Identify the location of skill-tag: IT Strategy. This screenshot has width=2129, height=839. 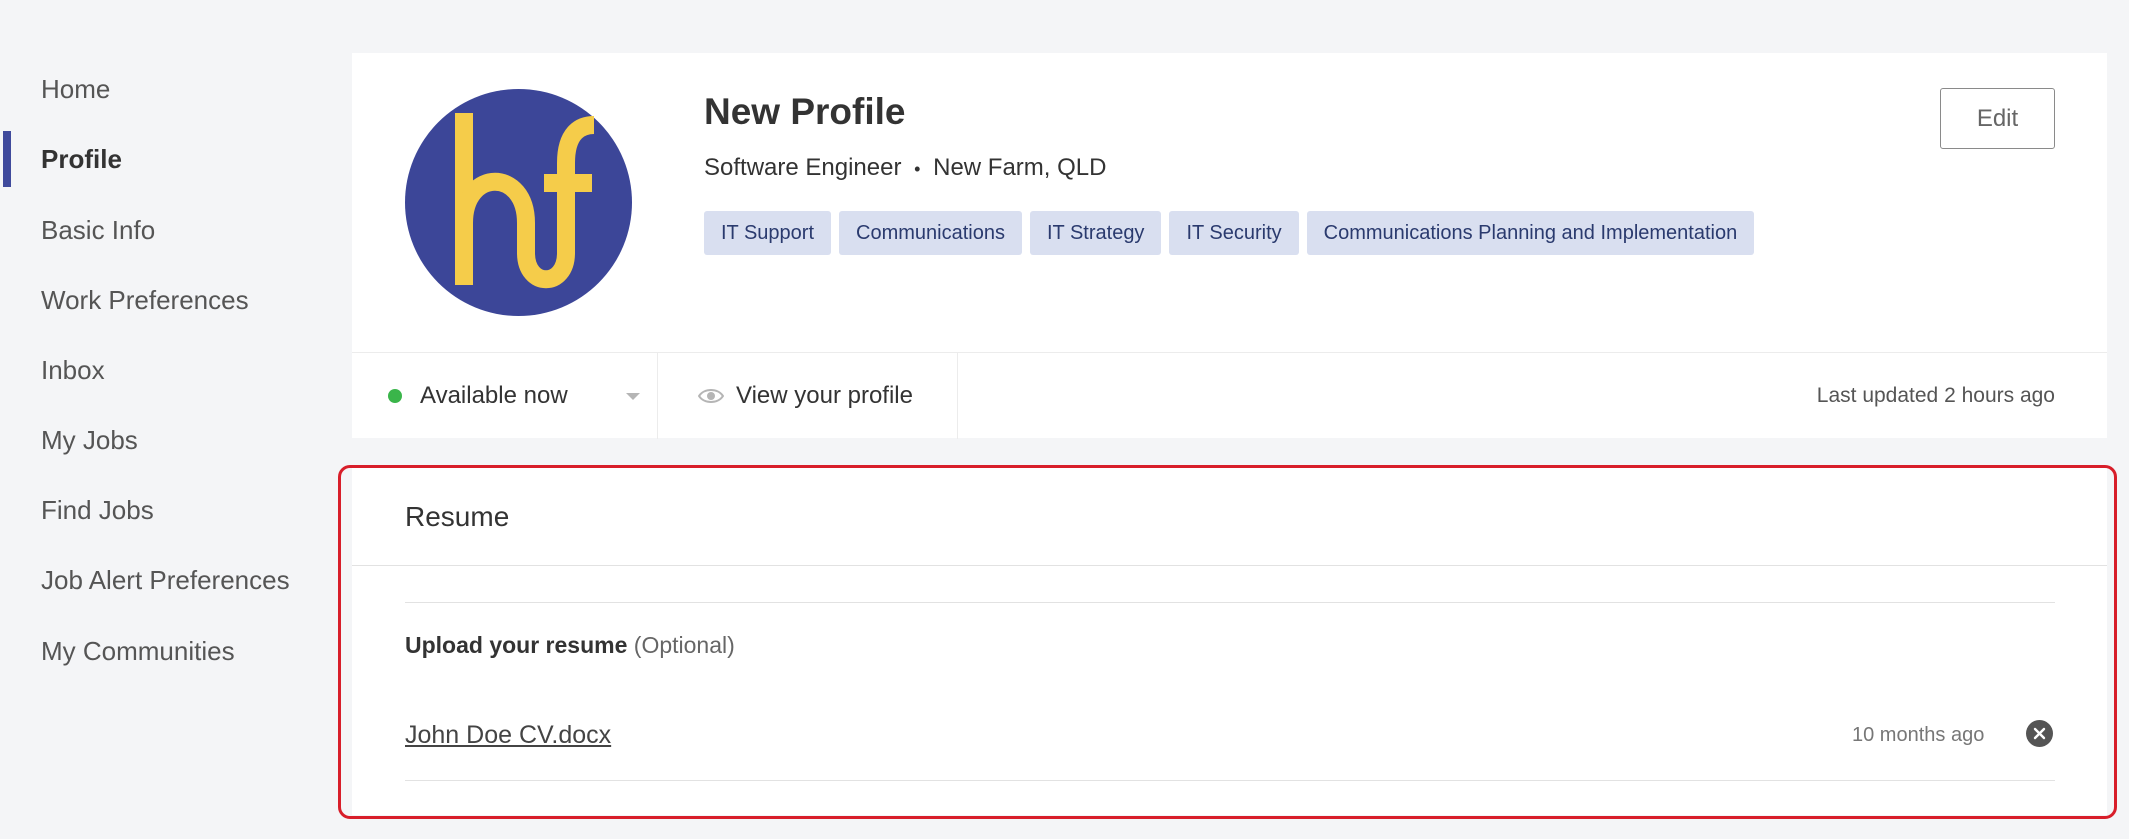
(1095, 233).